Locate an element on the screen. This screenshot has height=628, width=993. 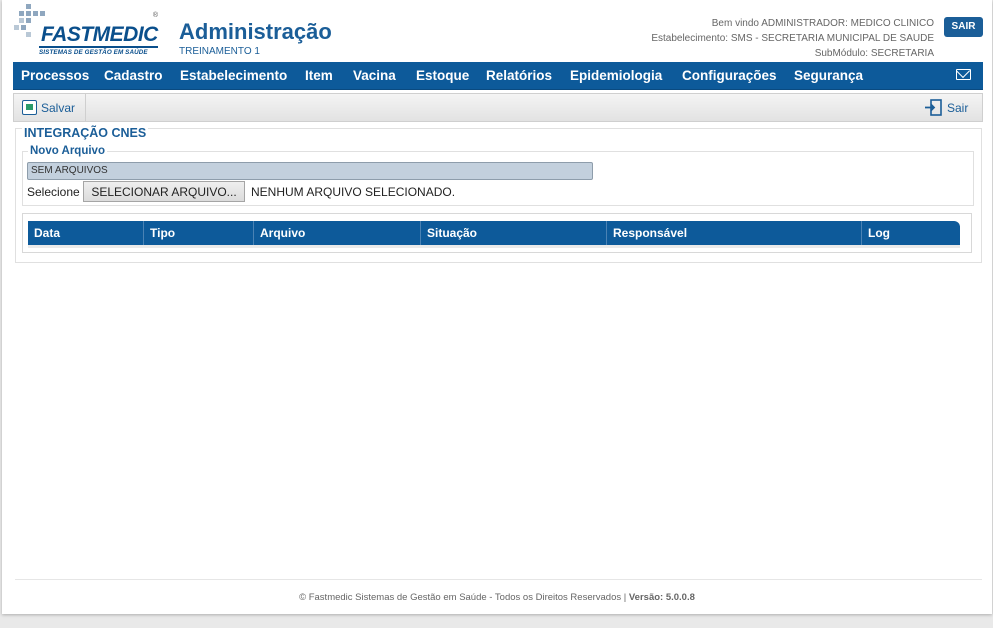
table-body is located at coordinates (494, 246).